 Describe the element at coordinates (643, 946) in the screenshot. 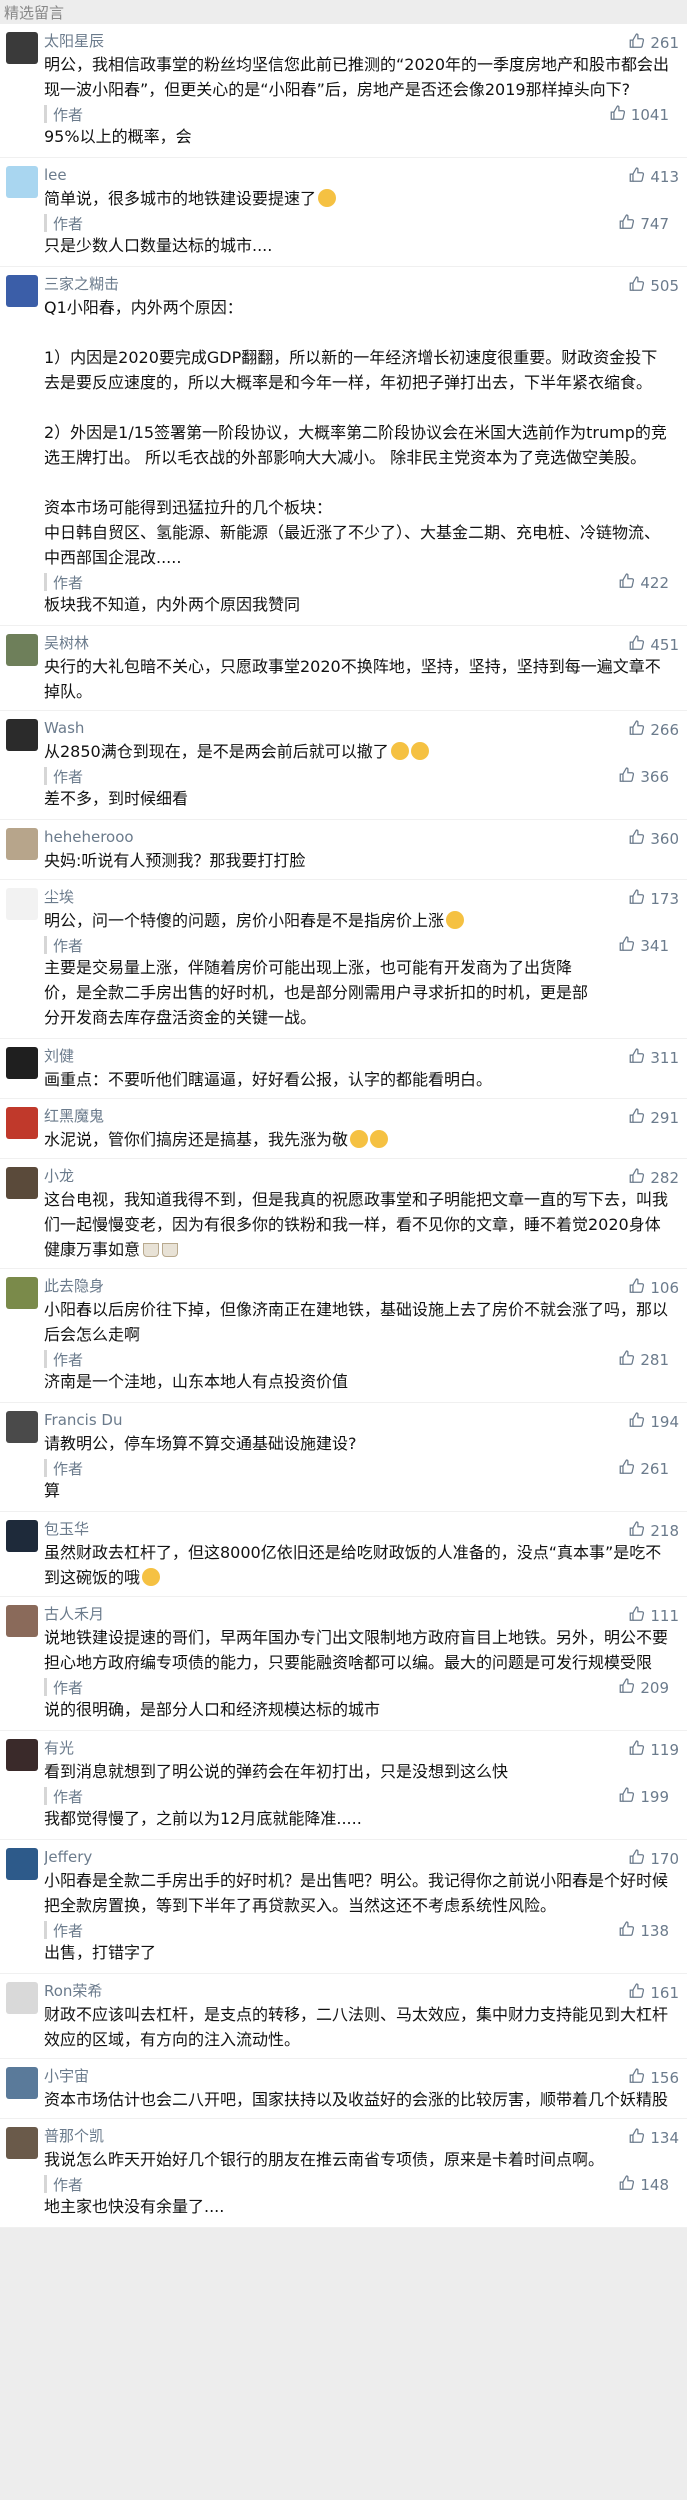

I see `reply-like-button: 341` at that location.